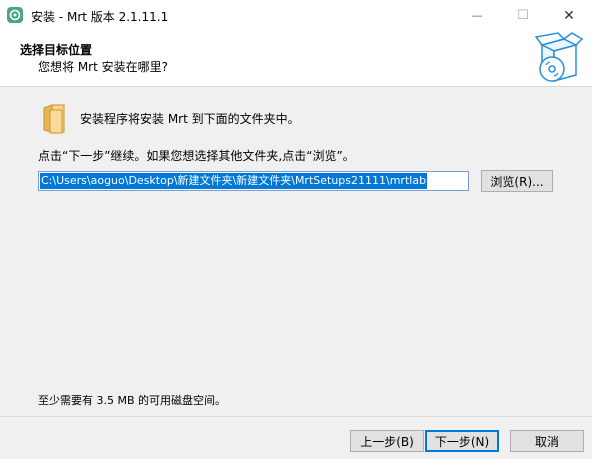 This screenshot has height=459, width=592. I want to click on title-bar: 安装 - Mrt 版本 2.1.11.1 — ☐ ✕, so click(296, 15).